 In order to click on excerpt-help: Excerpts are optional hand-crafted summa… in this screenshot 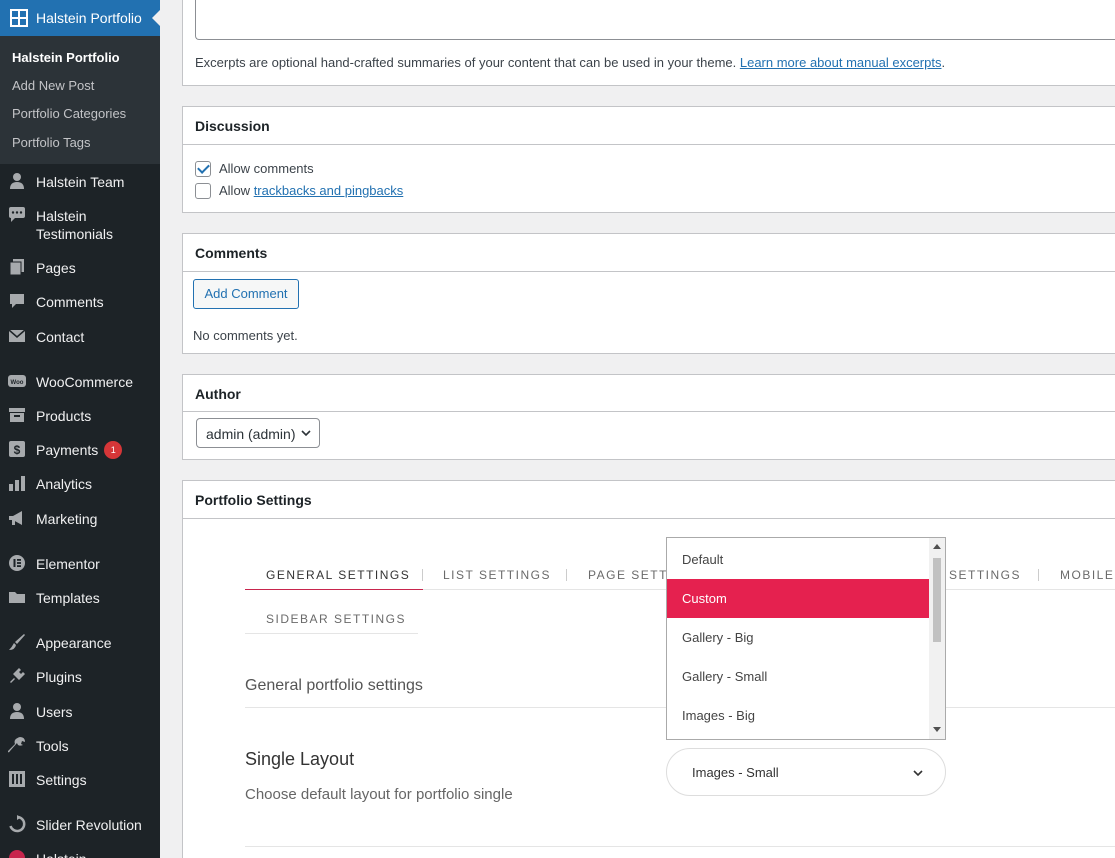, I will do `click(570, 62)`.